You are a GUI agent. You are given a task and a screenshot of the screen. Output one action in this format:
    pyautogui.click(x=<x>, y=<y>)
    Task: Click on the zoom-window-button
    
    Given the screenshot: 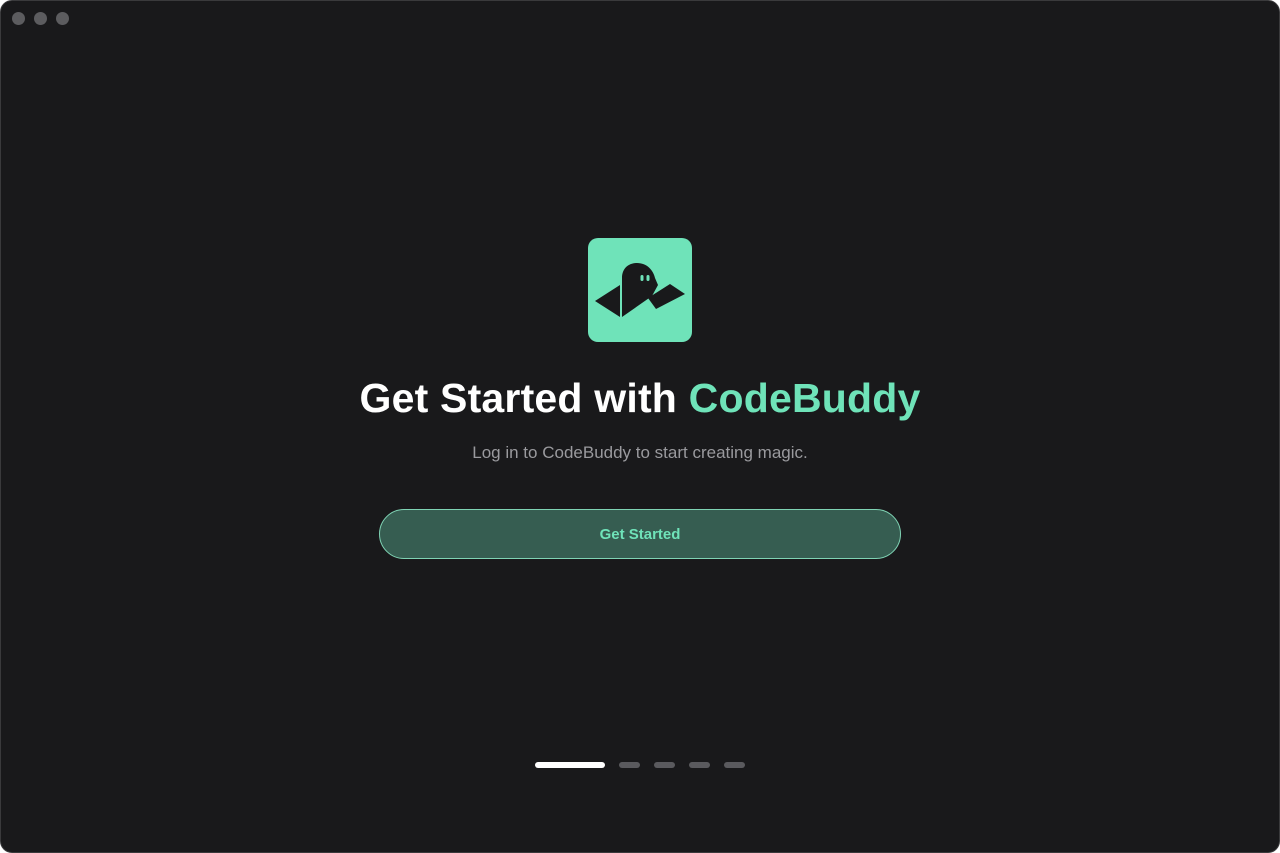 What is the action you would take?
    pyautogui.click(x=62, y=18)
    